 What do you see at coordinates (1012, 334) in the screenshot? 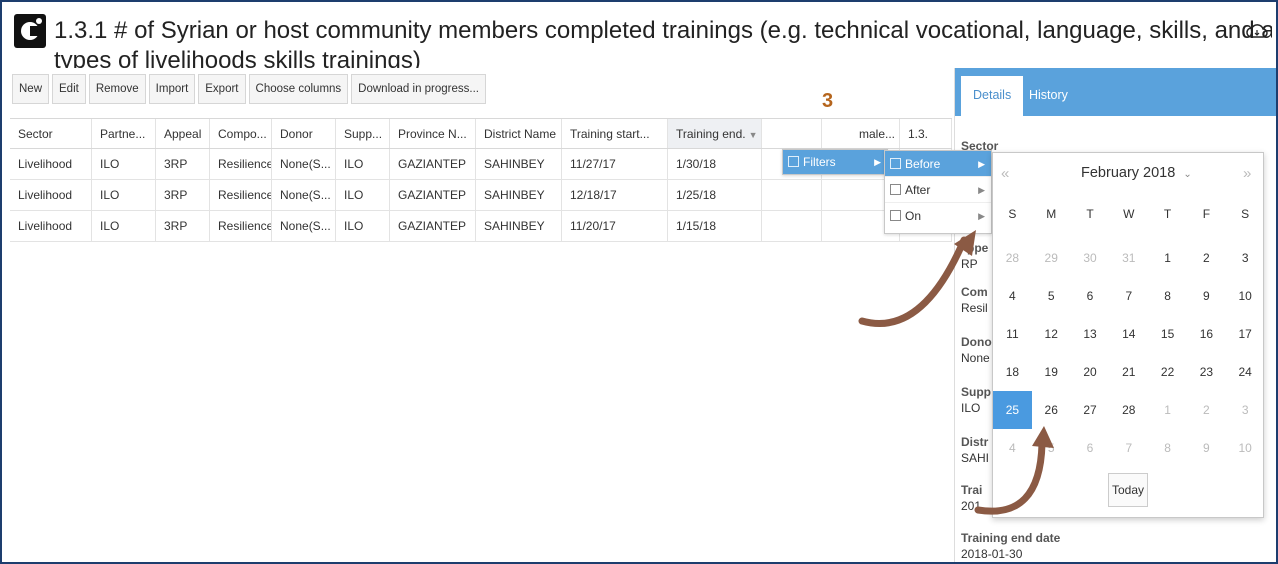
I see `calendar-day: 11` at bounding box center [1012, 334].